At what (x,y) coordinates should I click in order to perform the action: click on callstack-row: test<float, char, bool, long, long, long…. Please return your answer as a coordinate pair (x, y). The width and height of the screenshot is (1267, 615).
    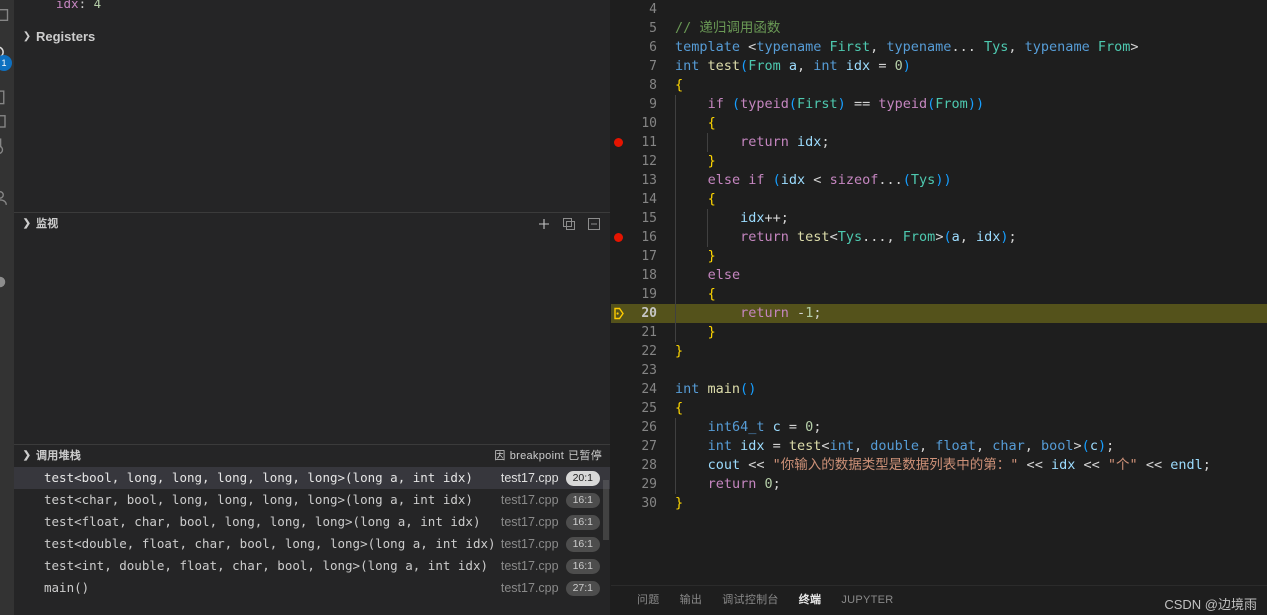
    Looking at the image, I should click on (312, 522).